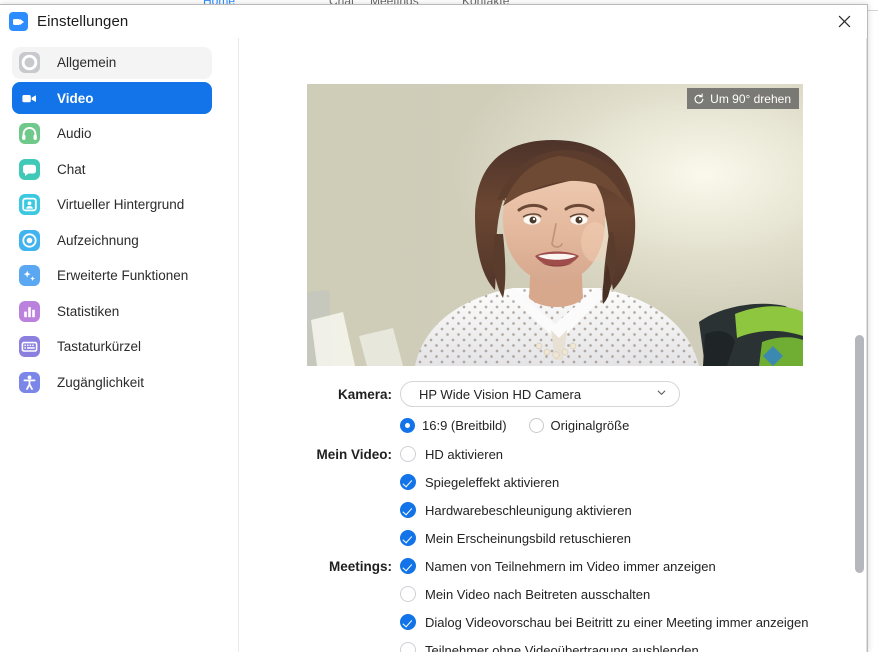  Describe the element at coordinates (633, 538) in the screenshot. I see `row-control: Mein Erscheinungsbild retuschieren` at that location.